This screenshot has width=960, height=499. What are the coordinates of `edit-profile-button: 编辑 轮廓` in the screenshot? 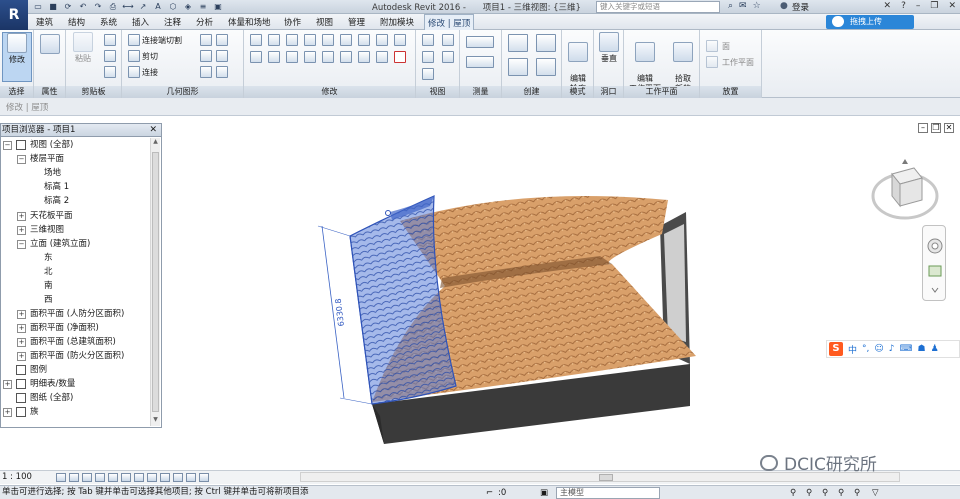 It's located at (578, 63).